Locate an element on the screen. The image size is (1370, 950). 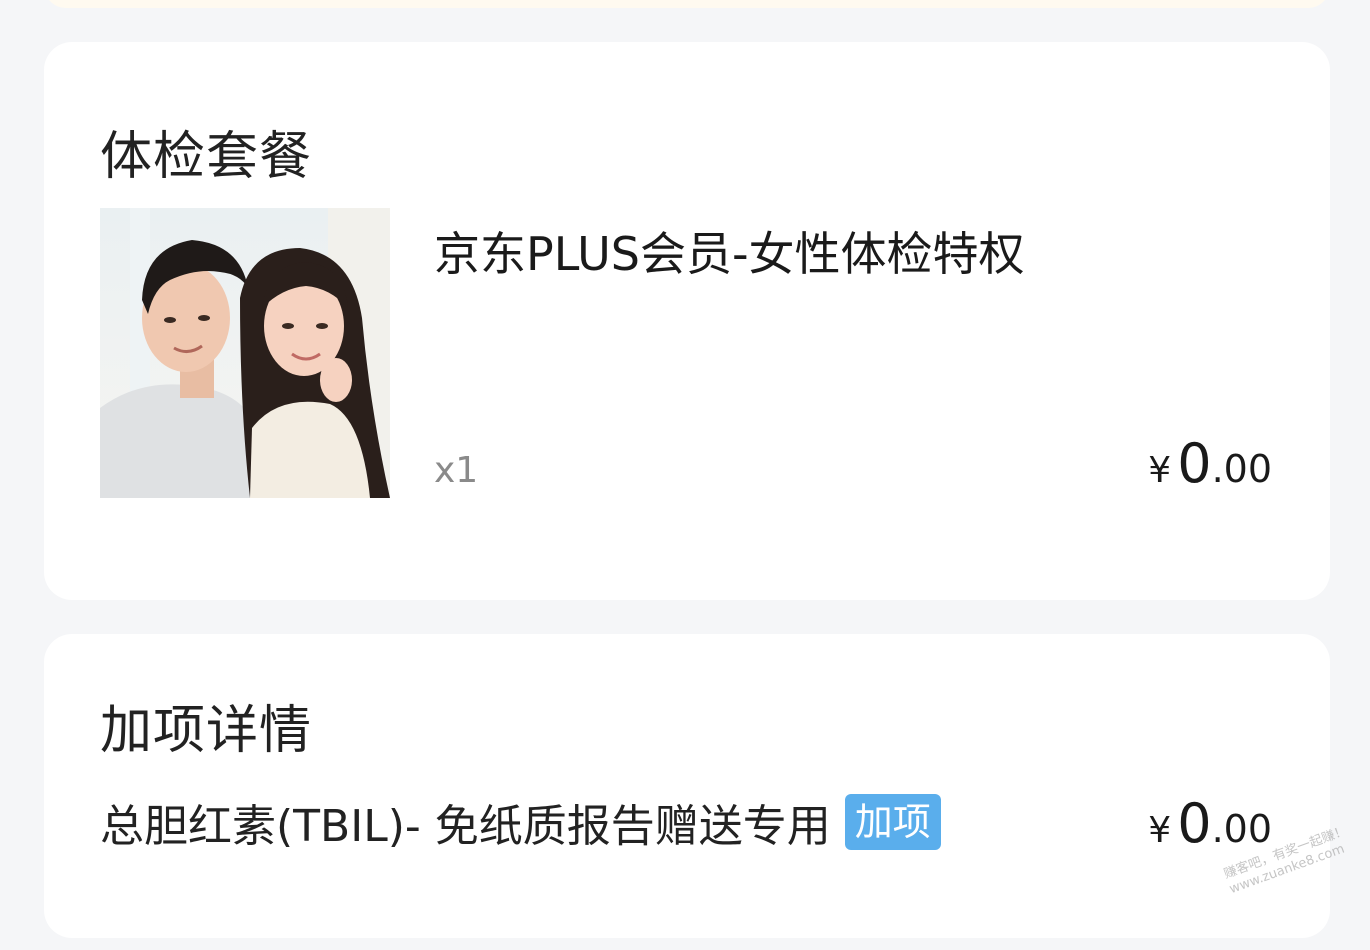
addon-item: 总胆红素(TBIL)- 免纸质报告赠送专用 加项 is located at coordinates (520, 822).